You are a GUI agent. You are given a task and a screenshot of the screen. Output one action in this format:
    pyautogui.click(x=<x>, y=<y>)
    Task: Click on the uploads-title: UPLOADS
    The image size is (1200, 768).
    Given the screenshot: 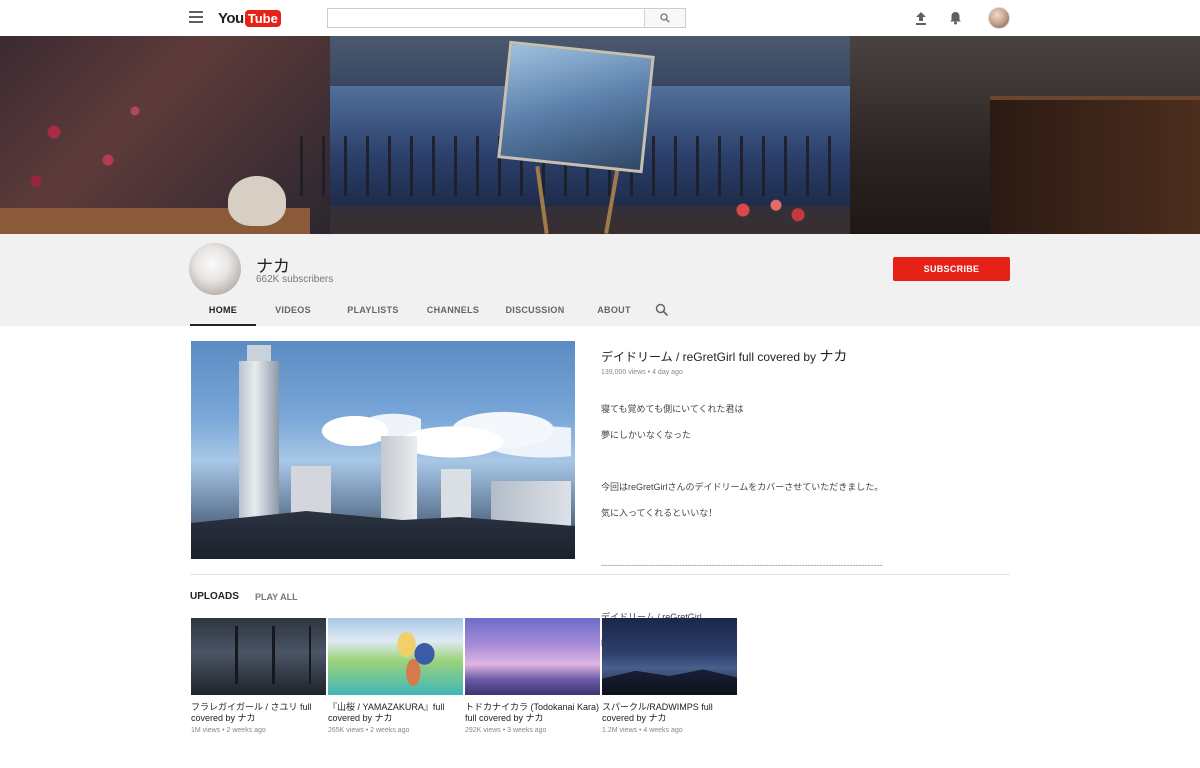 What is the action you would take?
    pyautogui.click(x=214, y=596)
    